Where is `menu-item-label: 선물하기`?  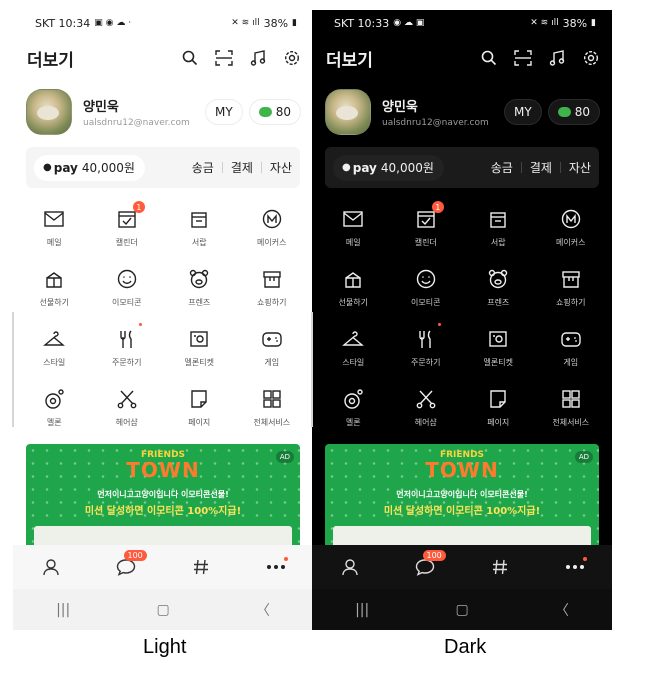 menu-item-label: 선물하기 is located at coordinates (54, 302).